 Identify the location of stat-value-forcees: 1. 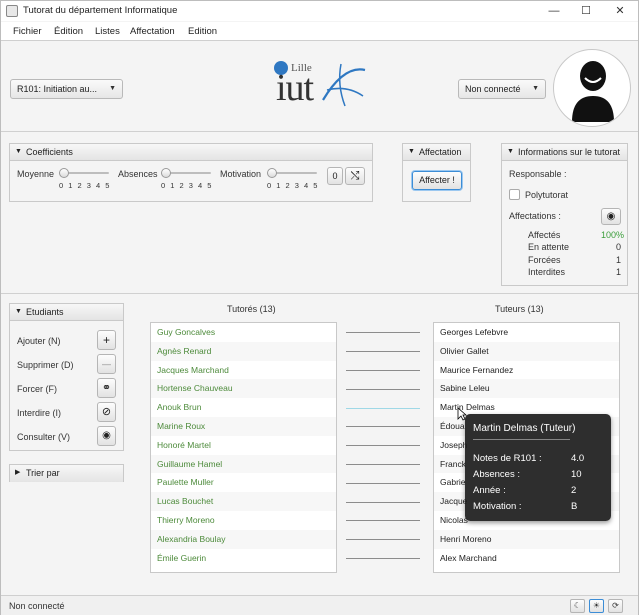
(619, 260).